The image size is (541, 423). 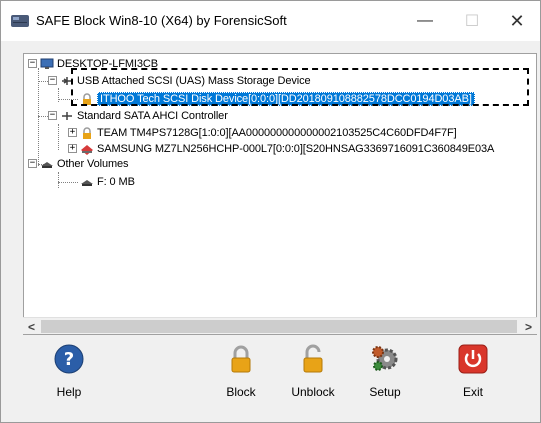 I want to click on tree-node-label: Standard SATA AHCI Controller, so click(x=152, y=116).